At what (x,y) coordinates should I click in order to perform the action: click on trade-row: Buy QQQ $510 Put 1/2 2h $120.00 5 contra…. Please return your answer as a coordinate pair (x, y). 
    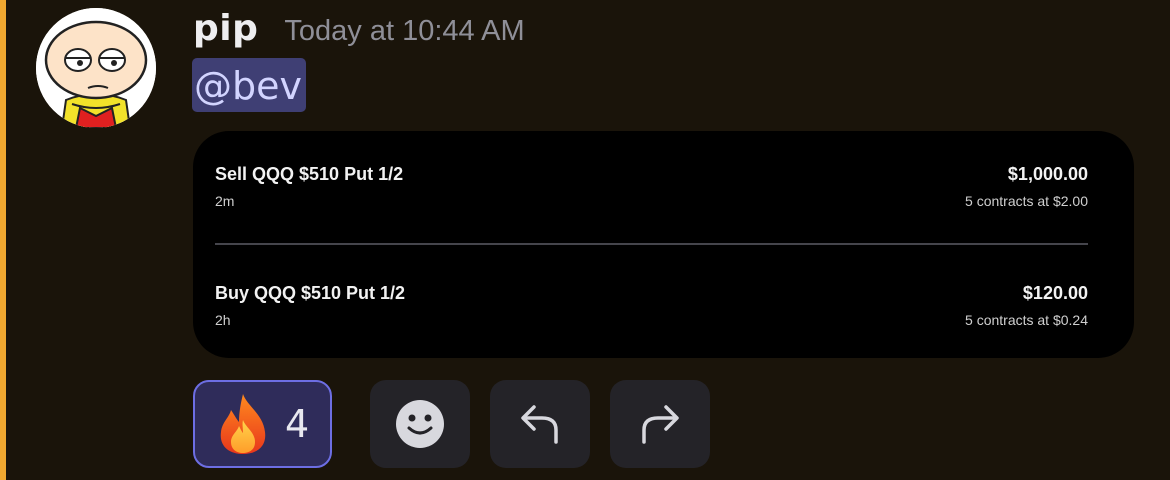
    Looking at the image, I should click on (651, 313).